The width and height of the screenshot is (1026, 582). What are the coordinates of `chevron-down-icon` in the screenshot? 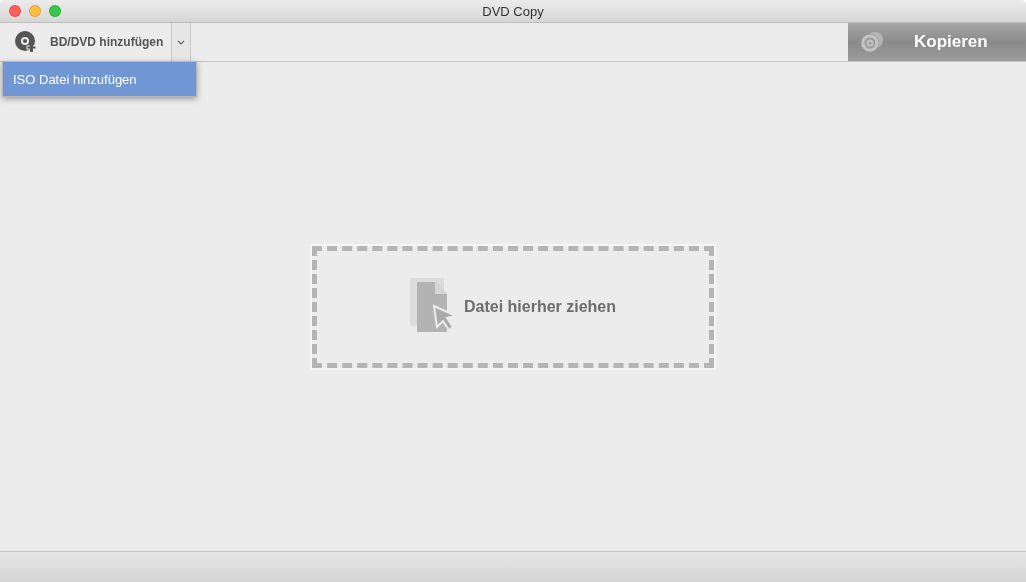 It's located at (181, 42).